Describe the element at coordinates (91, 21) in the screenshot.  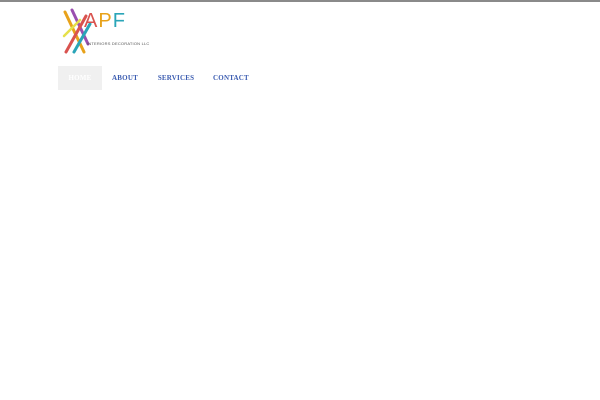
I see `logo-letter-a: A` at that location.